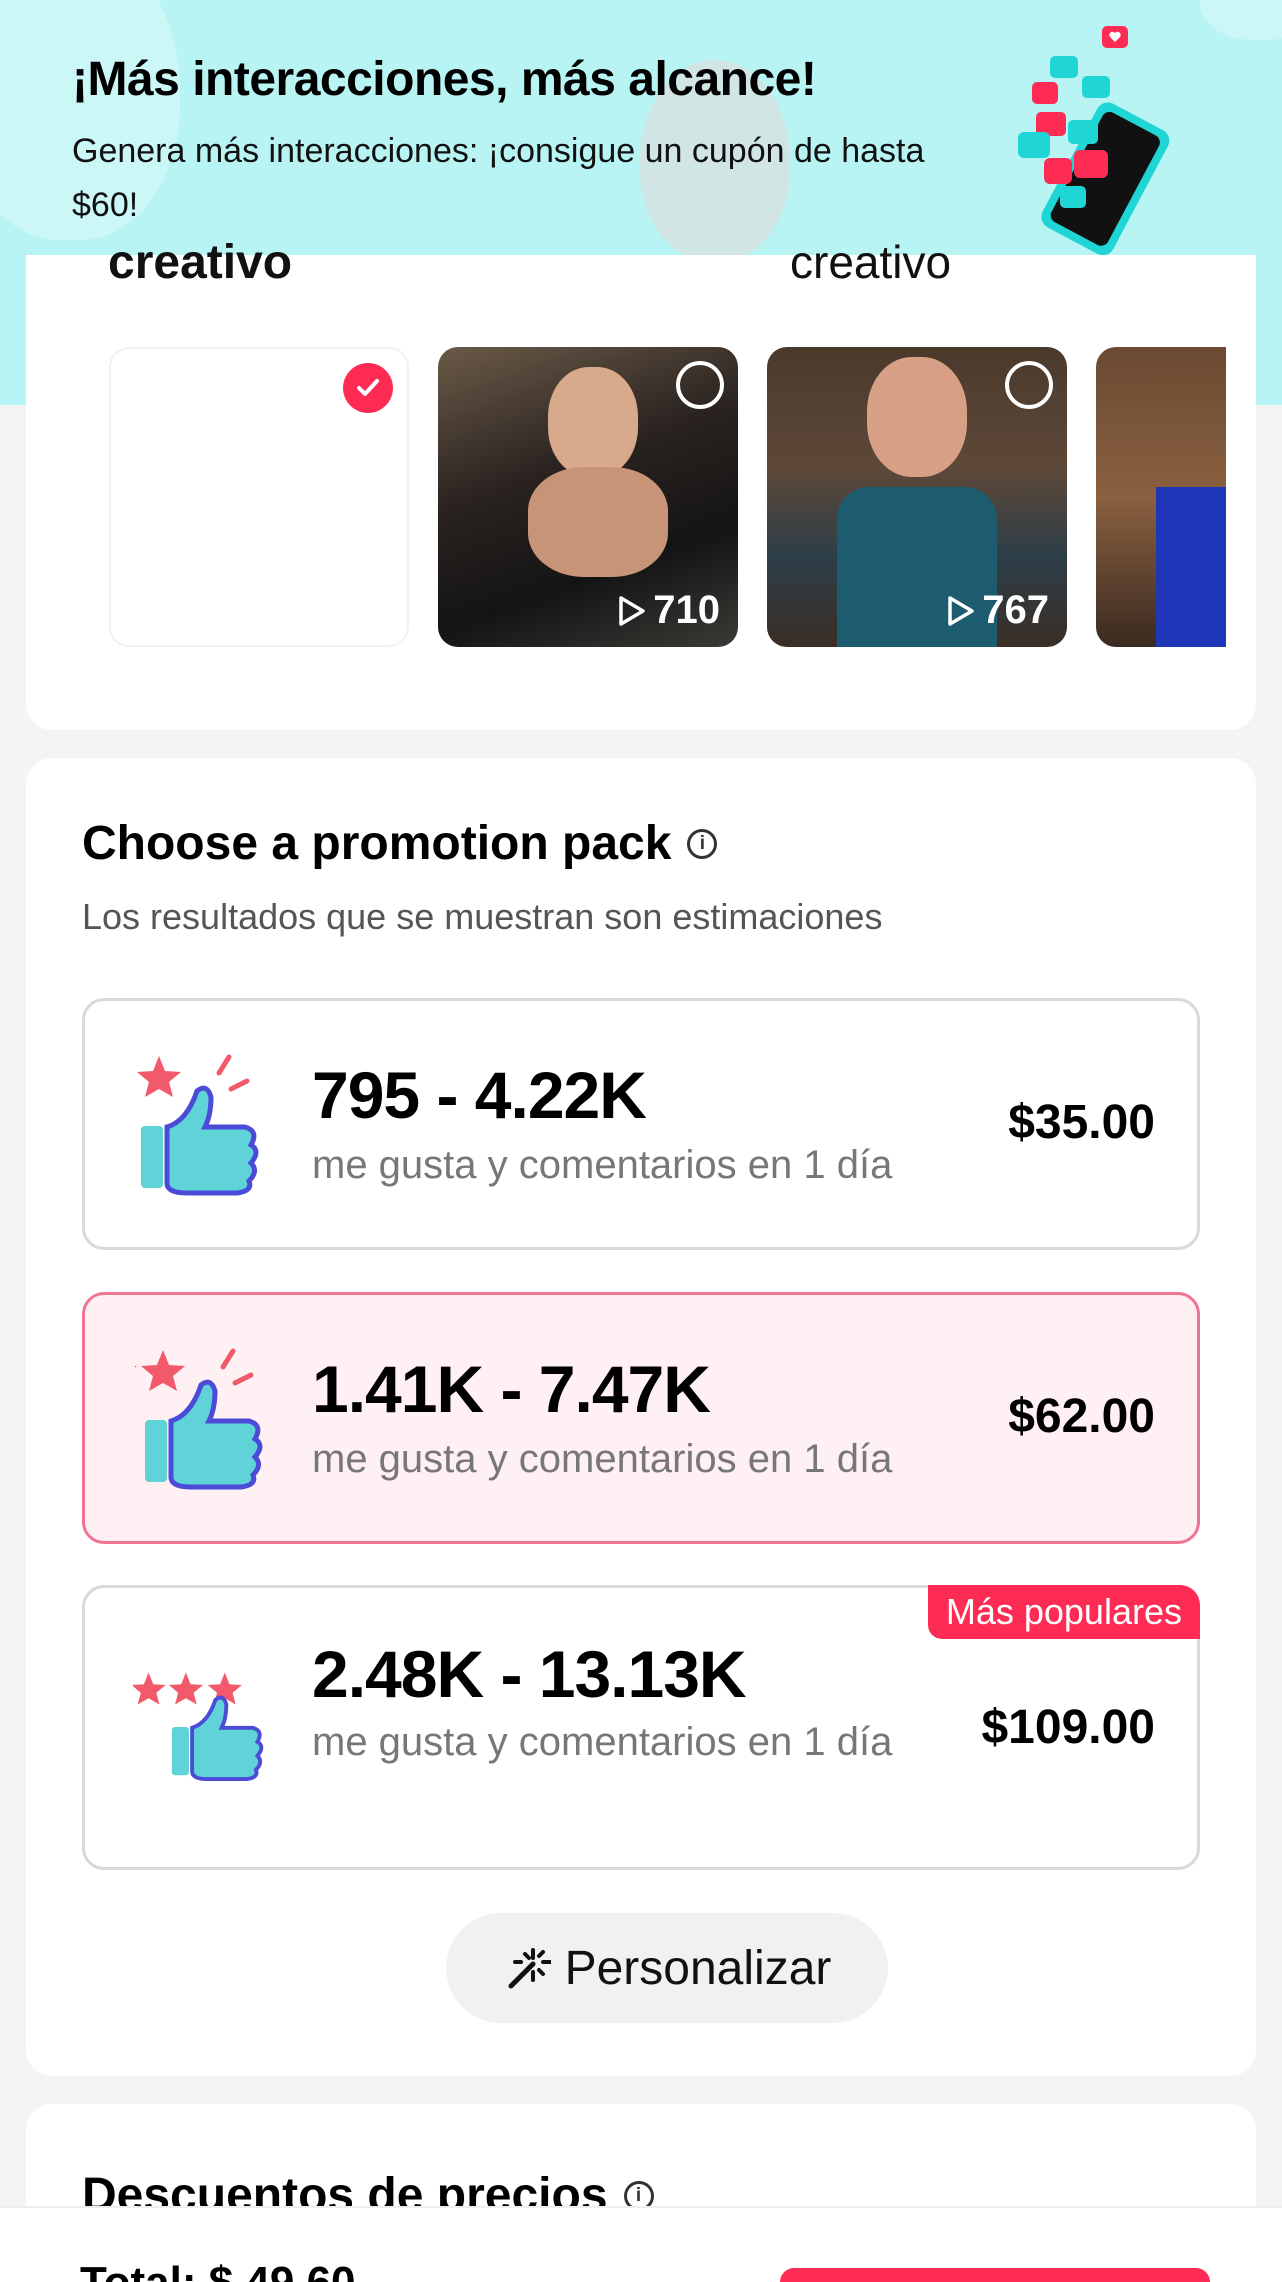  I want to click on estimate-range: 1.41K - 7.47K, so click(511, 1389).